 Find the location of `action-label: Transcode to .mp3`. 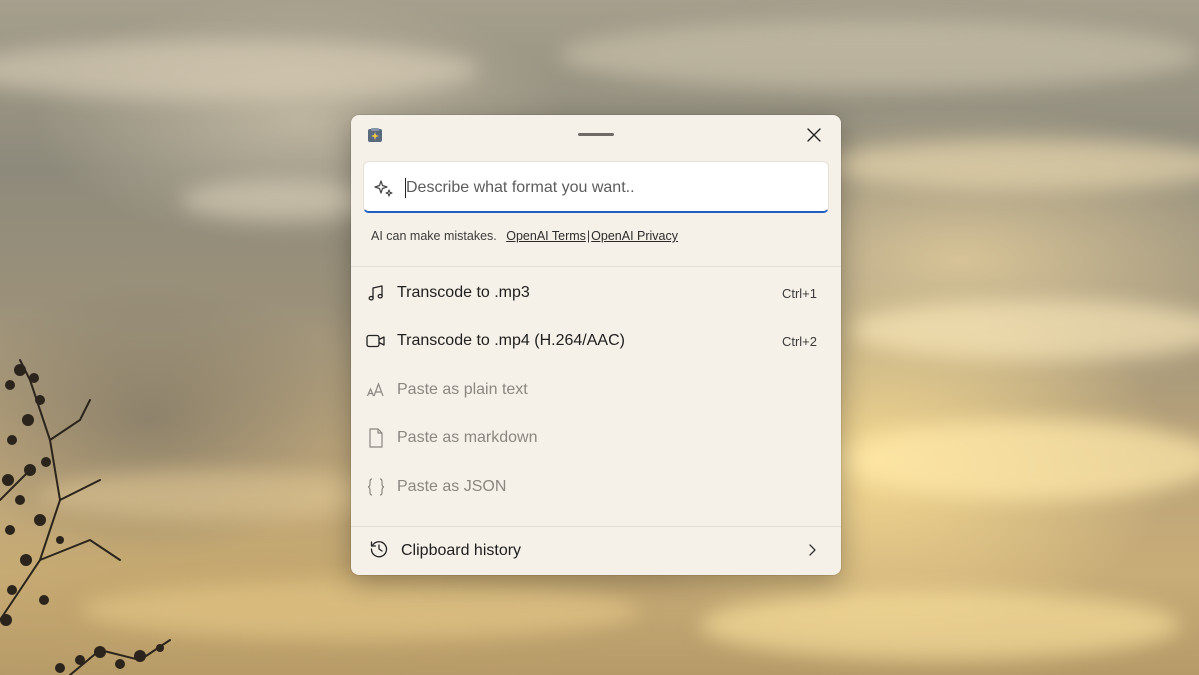

action-label: Transcode to .mp3 is located at coordinates (463, 292).